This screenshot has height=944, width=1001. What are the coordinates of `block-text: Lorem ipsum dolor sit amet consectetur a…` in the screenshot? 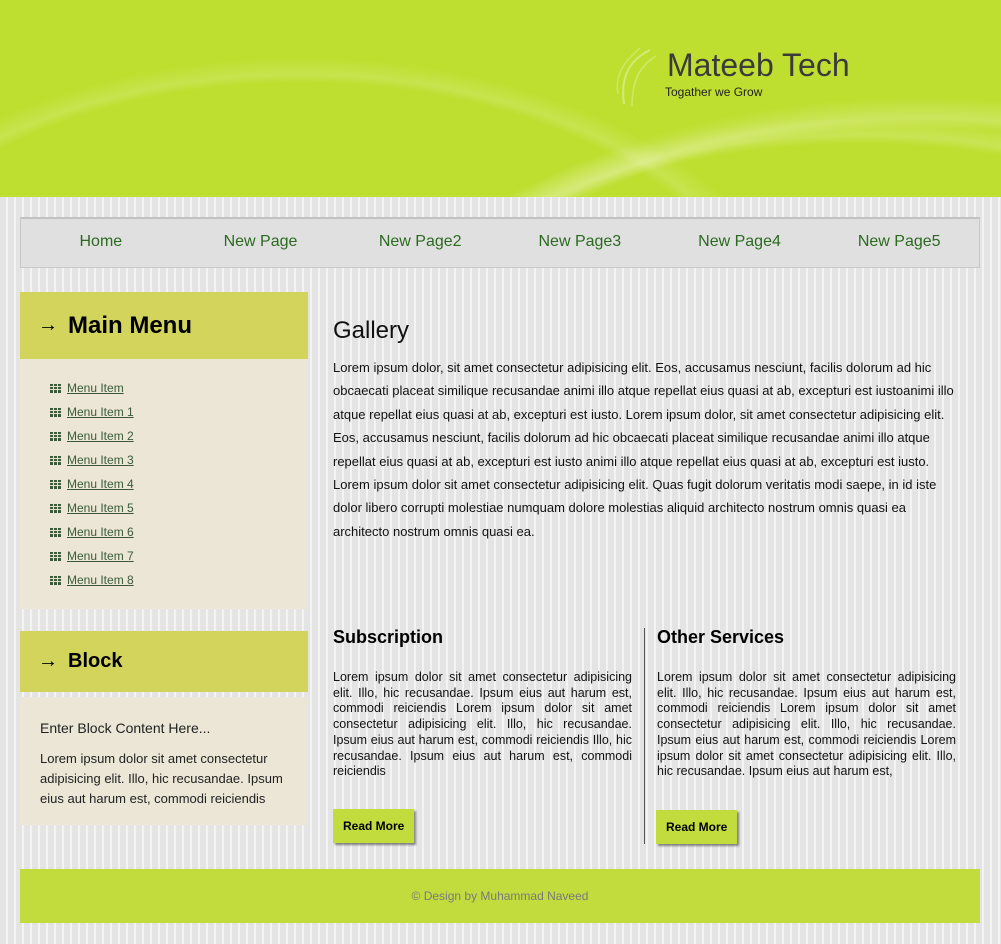 It's located at (161, 778).